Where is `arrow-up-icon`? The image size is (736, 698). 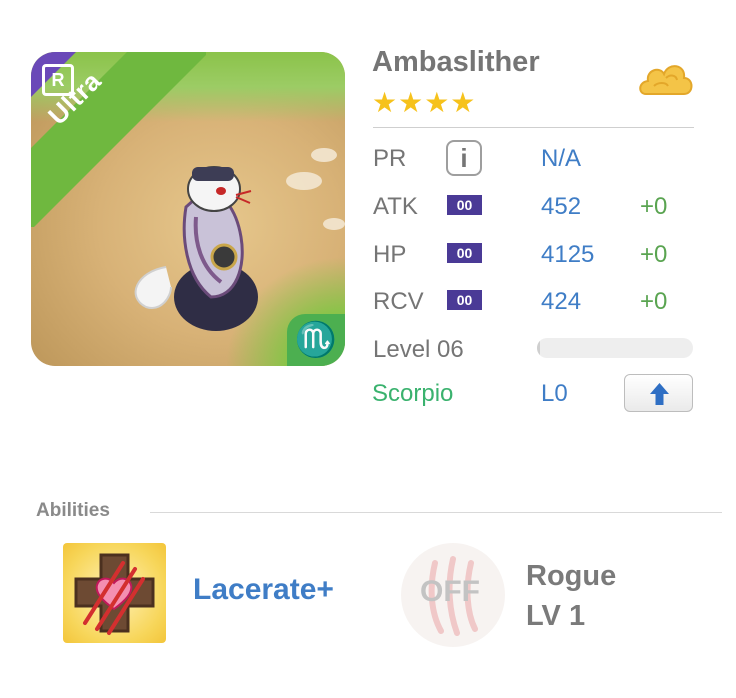
arrow-up-icon is located at coordinates (659, 394).